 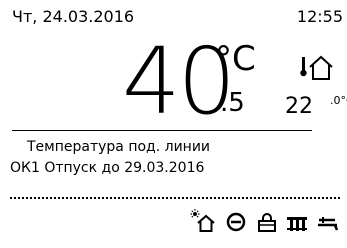 What do you see at coordinates (328, 224) in the screenshot?
I see `tap-icon` at bounding box center [328, 224].